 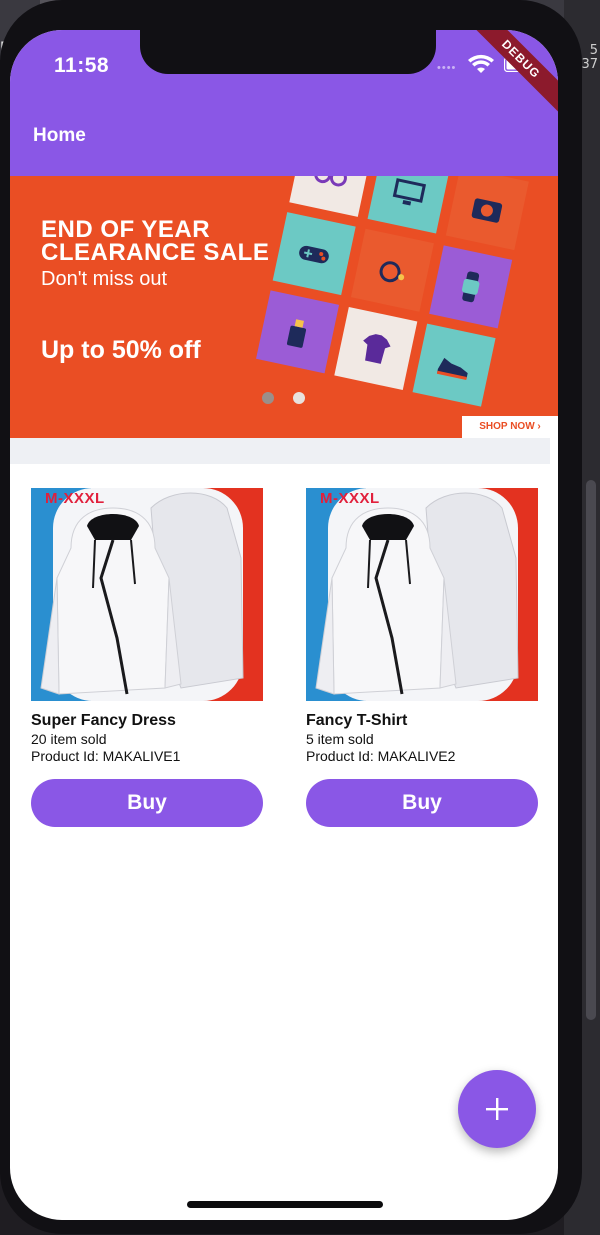 What do you see at coordinates (104, 279) in the screenshot?
I see `banner-subtitle: Don't miss out` at bounding box center [104, 279].